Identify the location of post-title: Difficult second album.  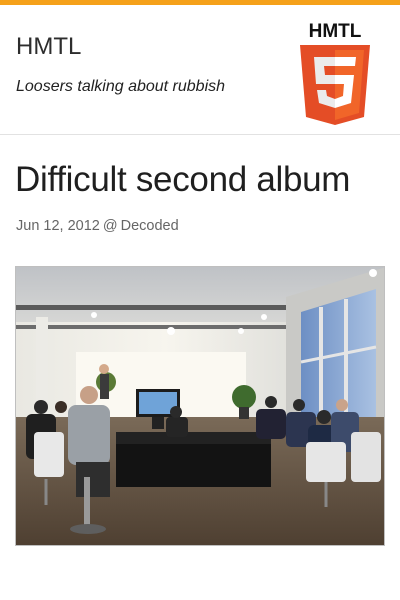
(183, 179).